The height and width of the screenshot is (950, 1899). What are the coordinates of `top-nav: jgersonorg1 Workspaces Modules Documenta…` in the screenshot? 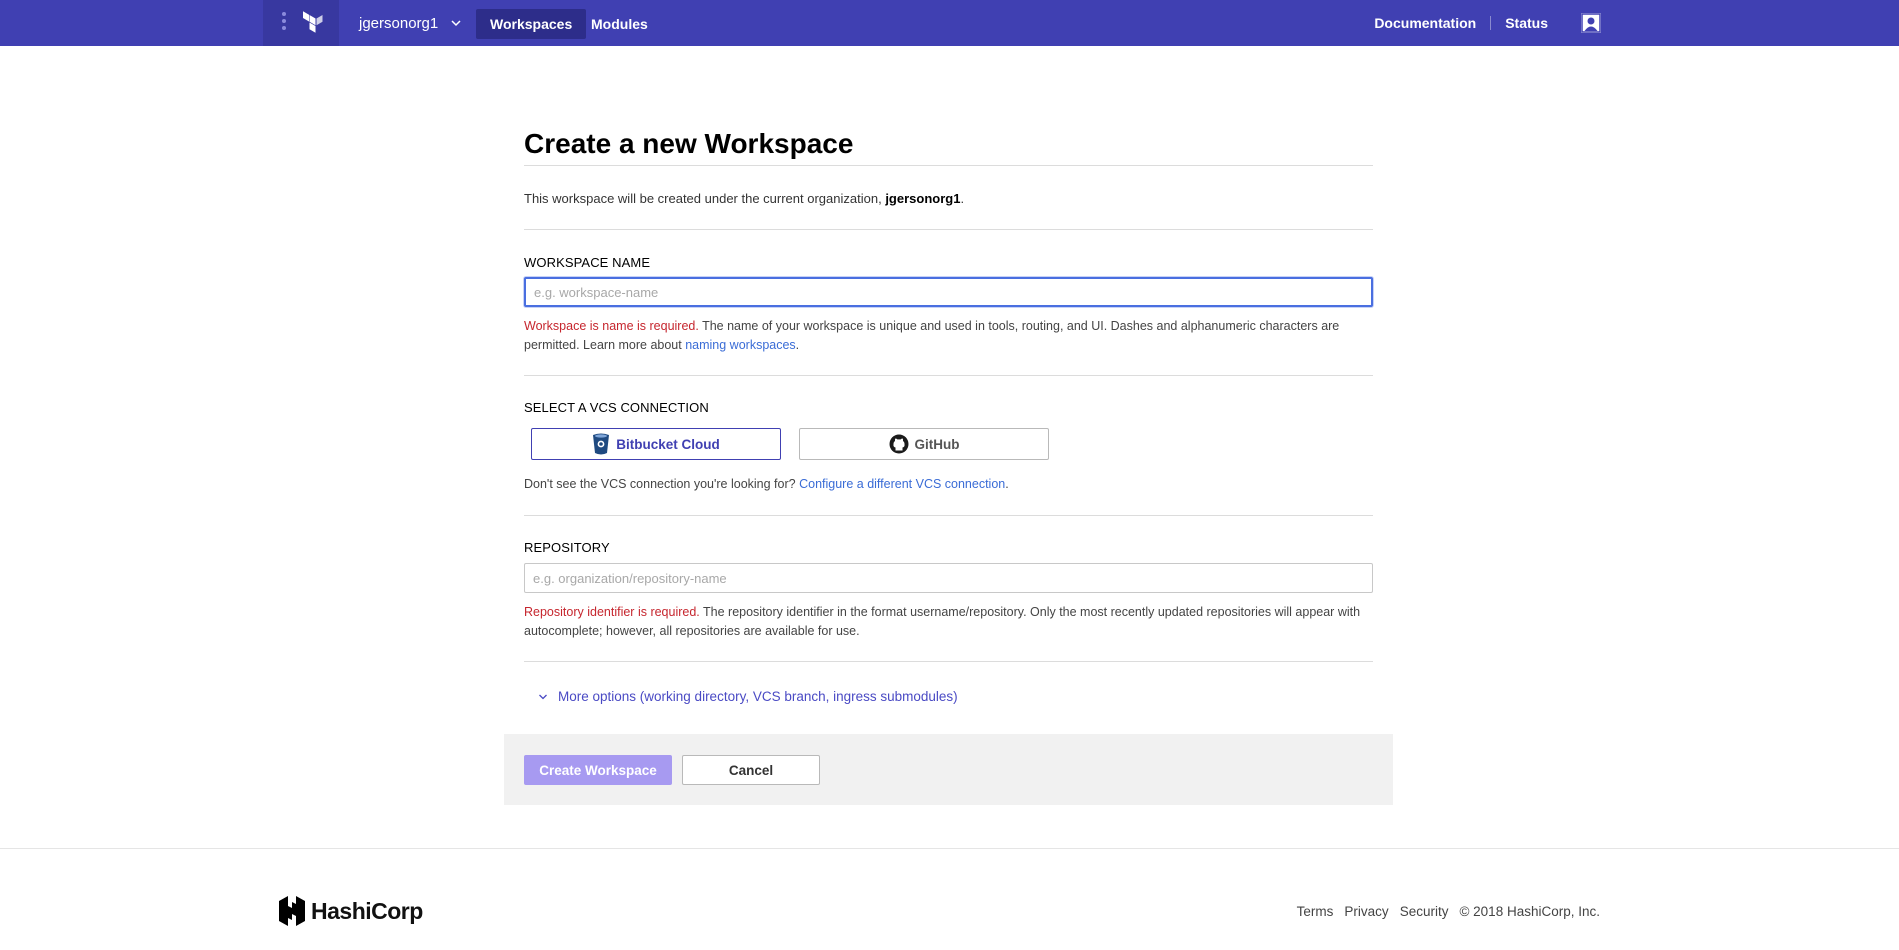 It's located at (949, 23).